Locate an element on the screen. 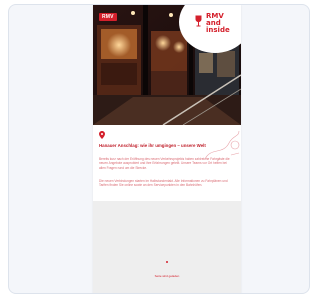 The height and width of the screenshot is (299, 320). brand-tag: RMV is located at coordinates (108, 17).